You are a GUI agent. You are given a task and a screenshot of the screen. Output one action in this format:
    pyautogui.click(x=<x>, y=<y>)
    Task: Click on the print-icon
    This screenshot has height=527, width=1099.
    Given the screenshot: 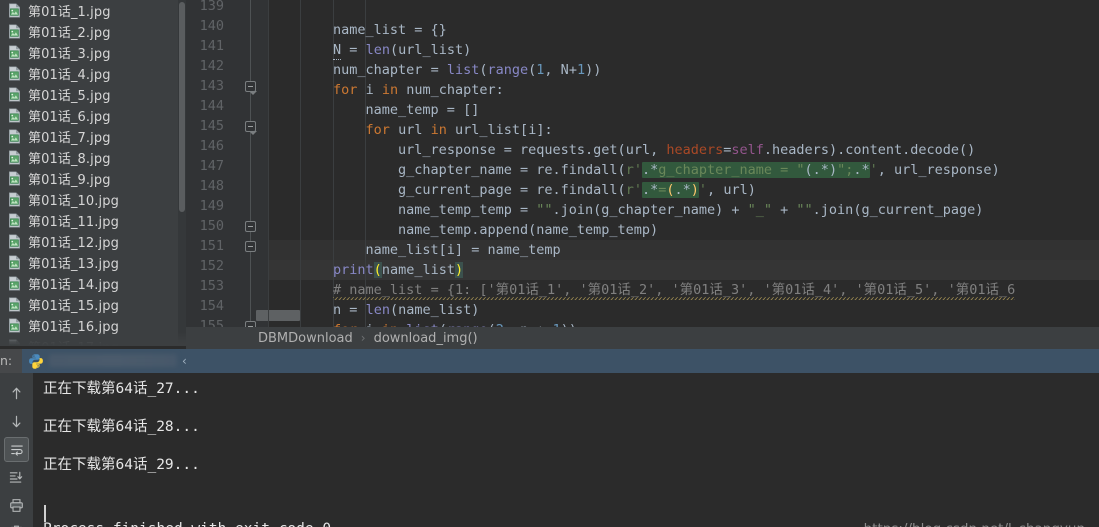 What is the action you would take?
    pyautogui.click(x=16, y=505)
    